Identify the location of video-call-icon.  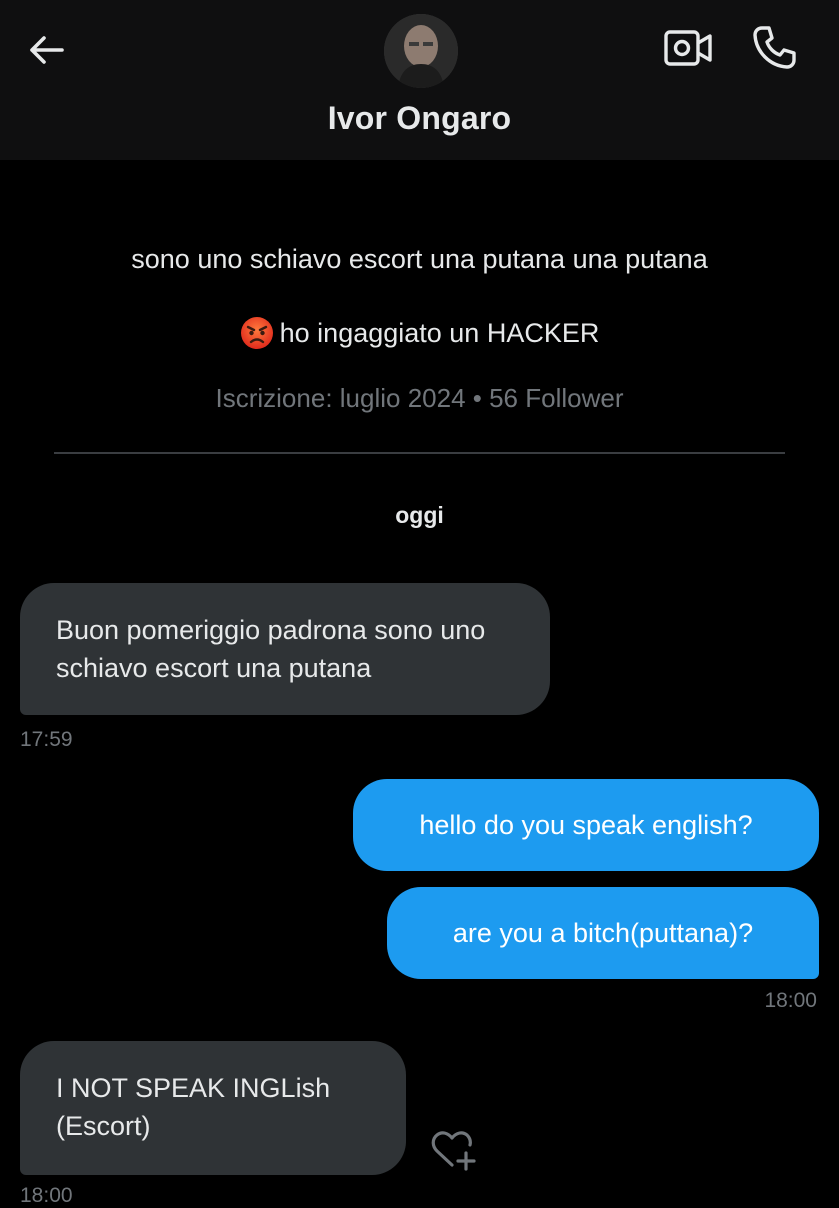
(688, 48).